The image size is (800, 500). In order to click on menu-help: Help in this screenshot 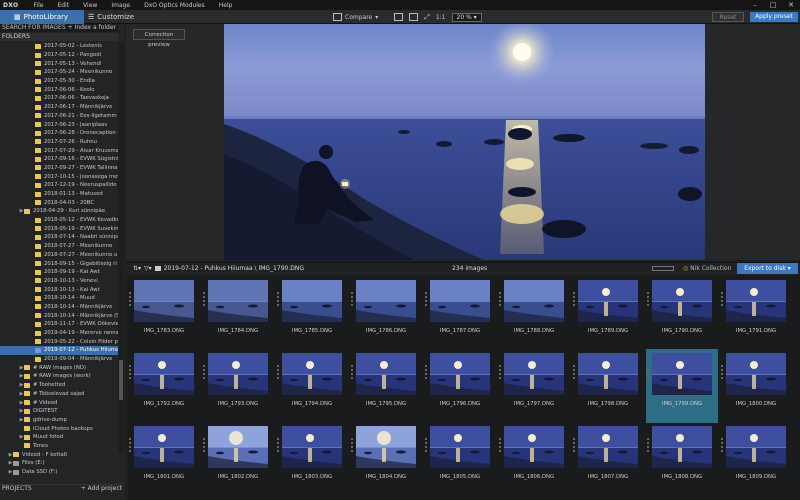, I will do `click(226, 5)`.